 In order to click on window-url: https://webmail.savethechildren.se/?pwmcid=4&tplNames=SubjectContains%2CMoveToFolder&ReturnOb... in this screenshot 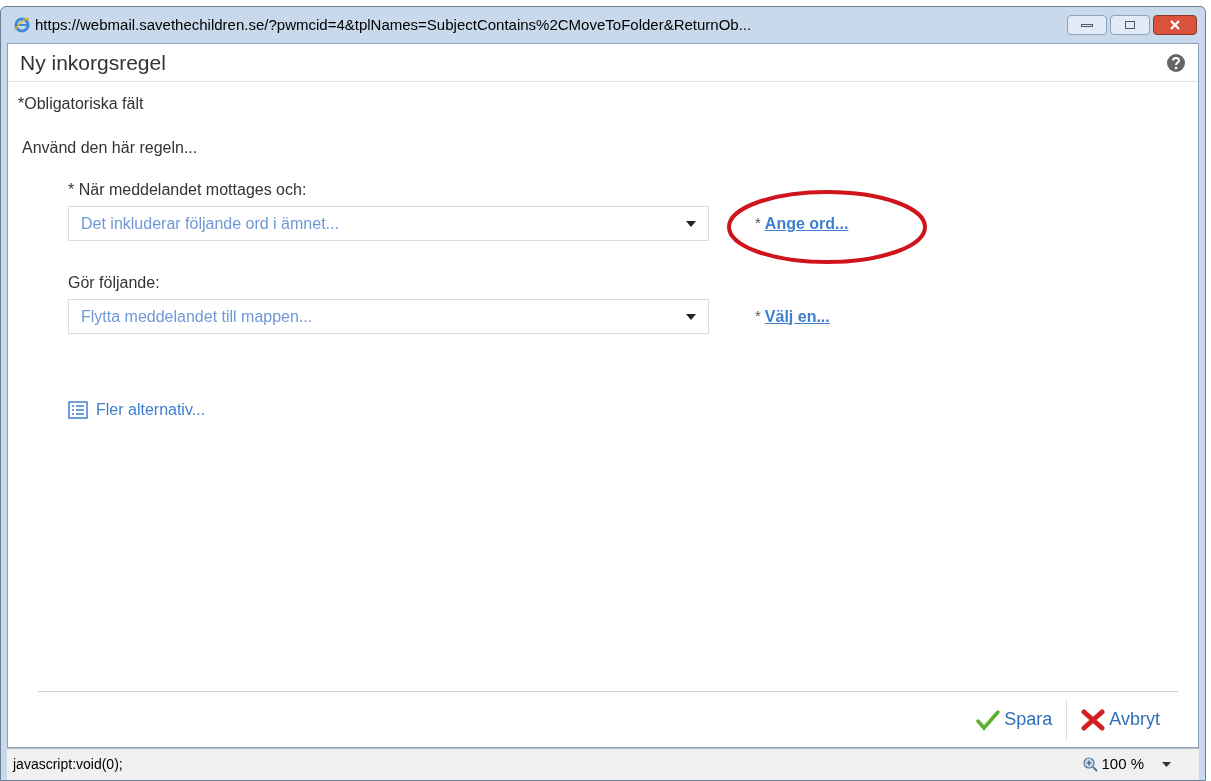, I will do `click(394, 24)`.